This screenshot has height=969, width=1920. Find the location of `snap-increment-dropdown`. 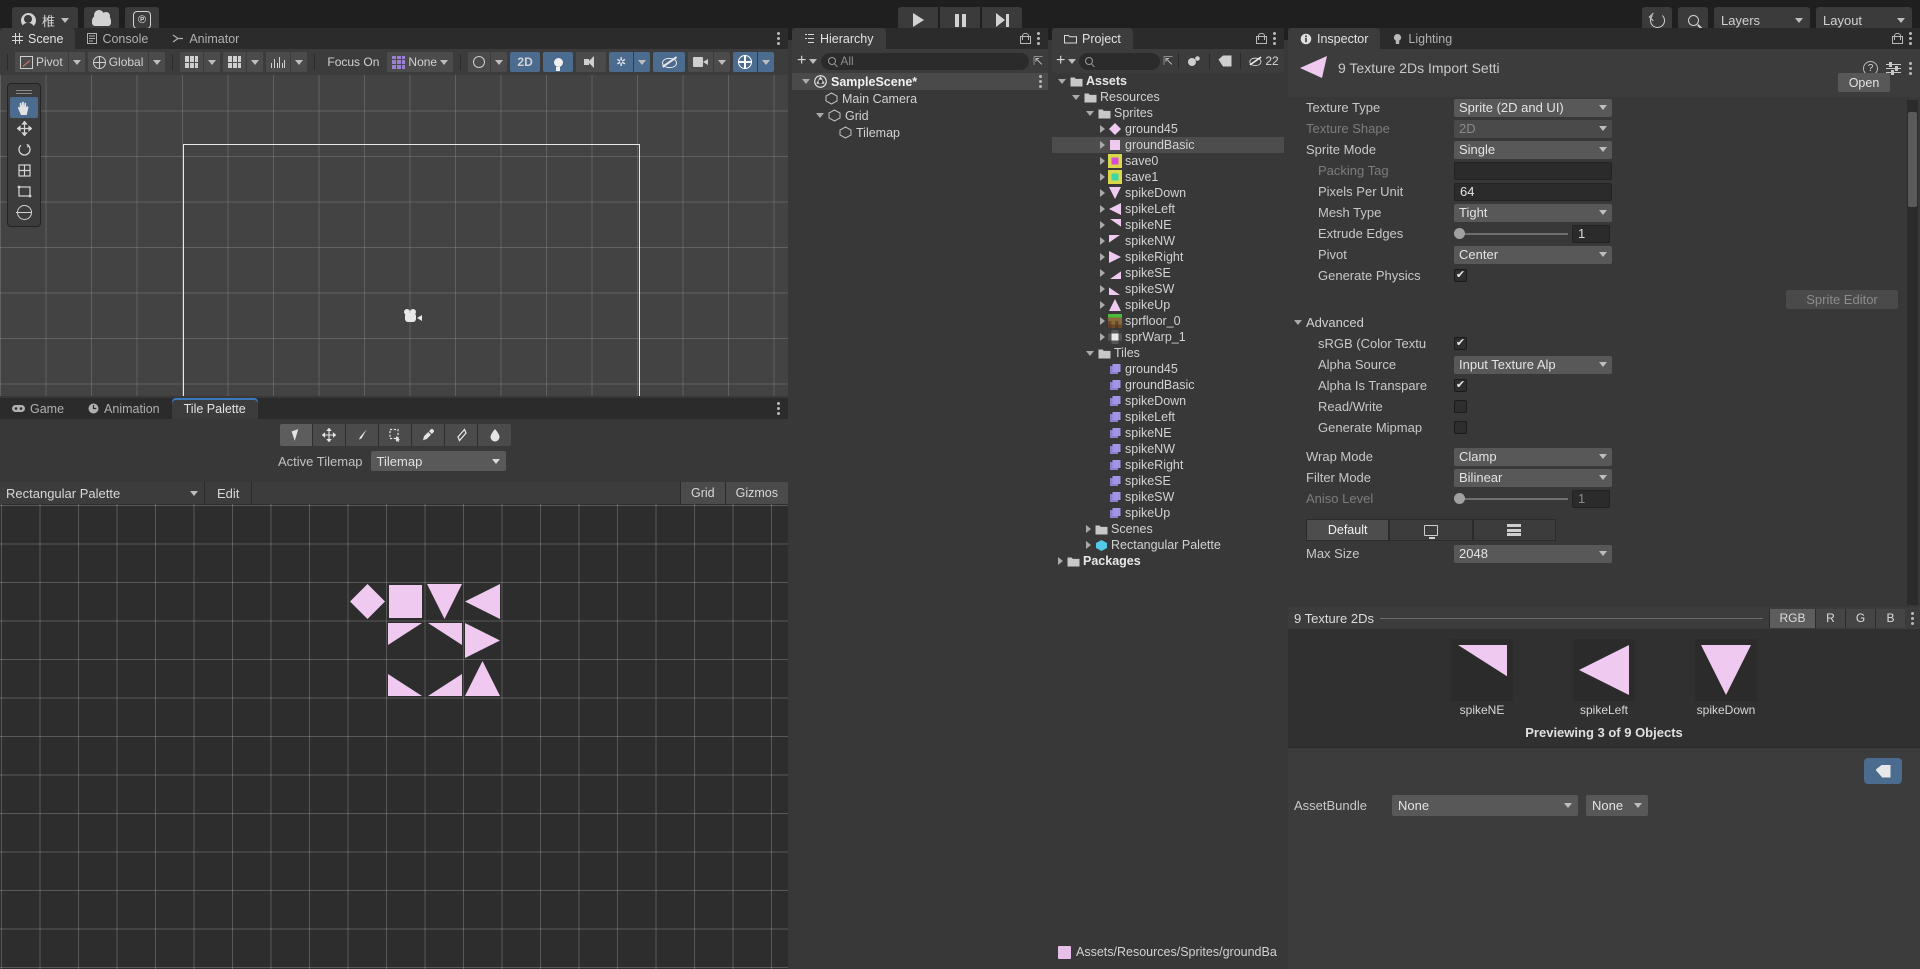

snap-increment-dropdown is located at coordinates (212, 62).